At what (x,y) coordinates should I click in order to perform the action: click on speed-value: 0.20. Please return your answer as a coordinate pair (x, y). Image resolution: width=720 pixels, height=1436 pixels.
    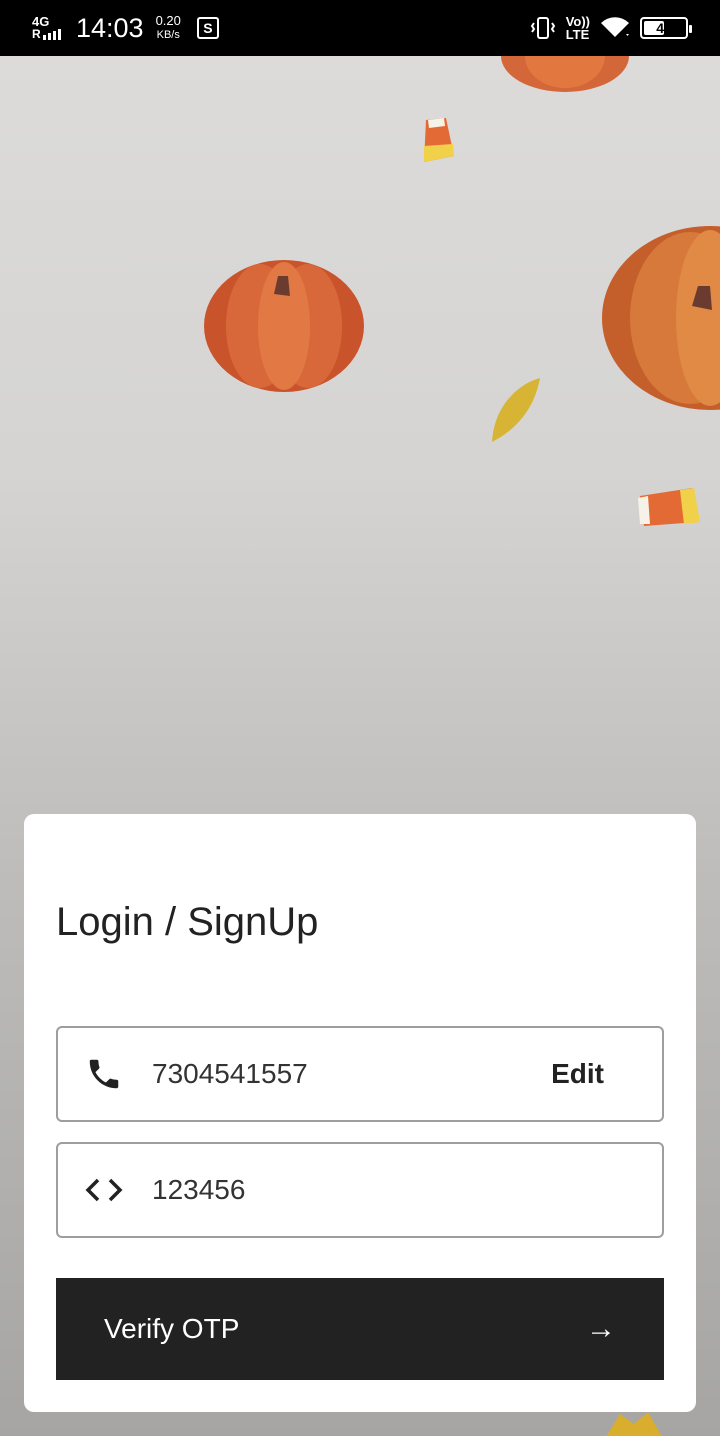
    Looking at the image, I should click on (168, 20).